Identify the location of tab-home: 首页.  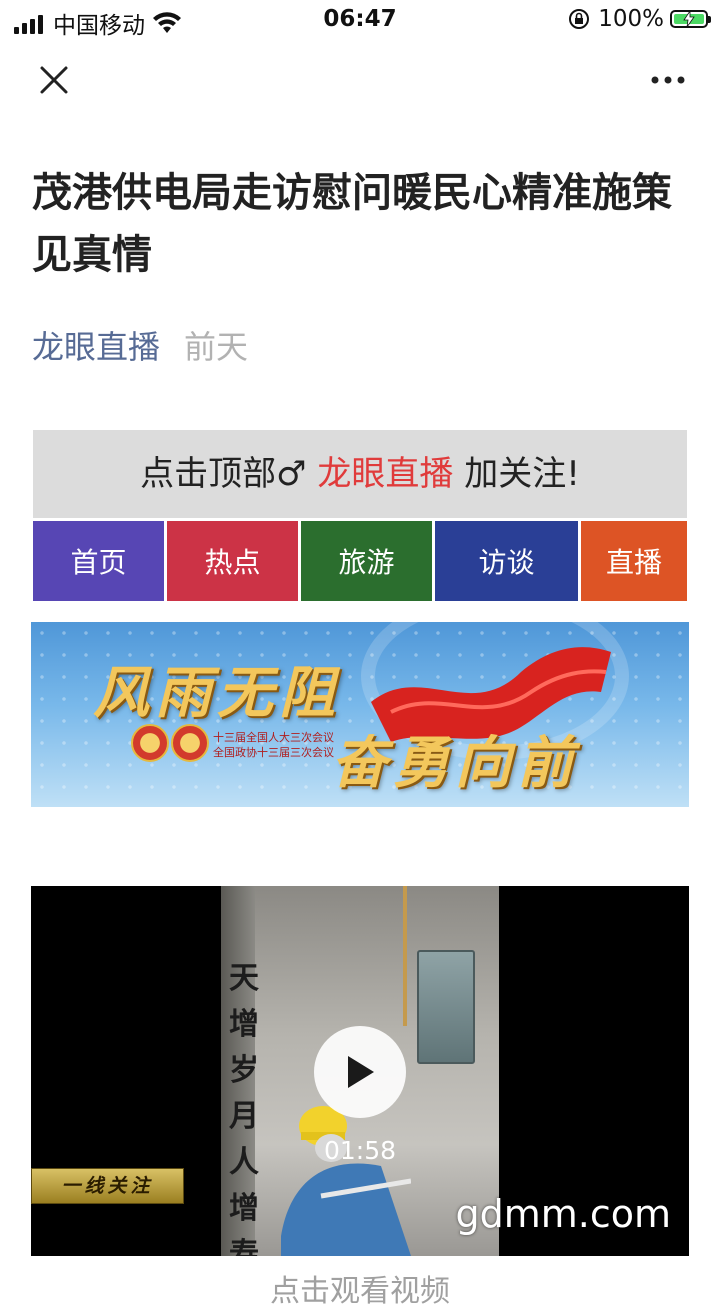
(98, 561).